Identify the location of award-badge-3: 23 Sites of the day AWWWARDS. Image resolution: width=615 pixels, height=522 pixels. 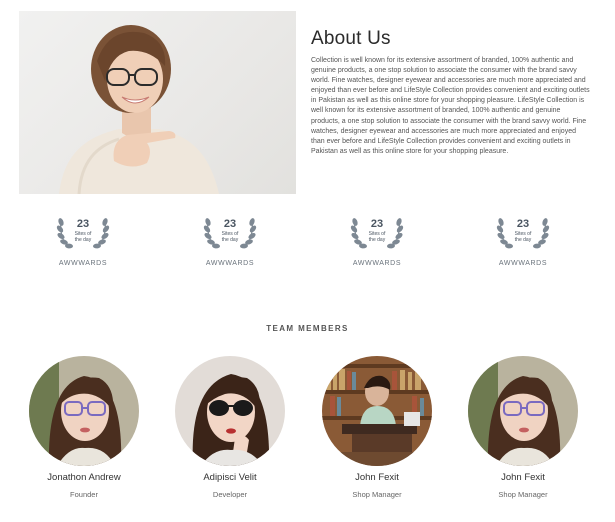
(377, 237).